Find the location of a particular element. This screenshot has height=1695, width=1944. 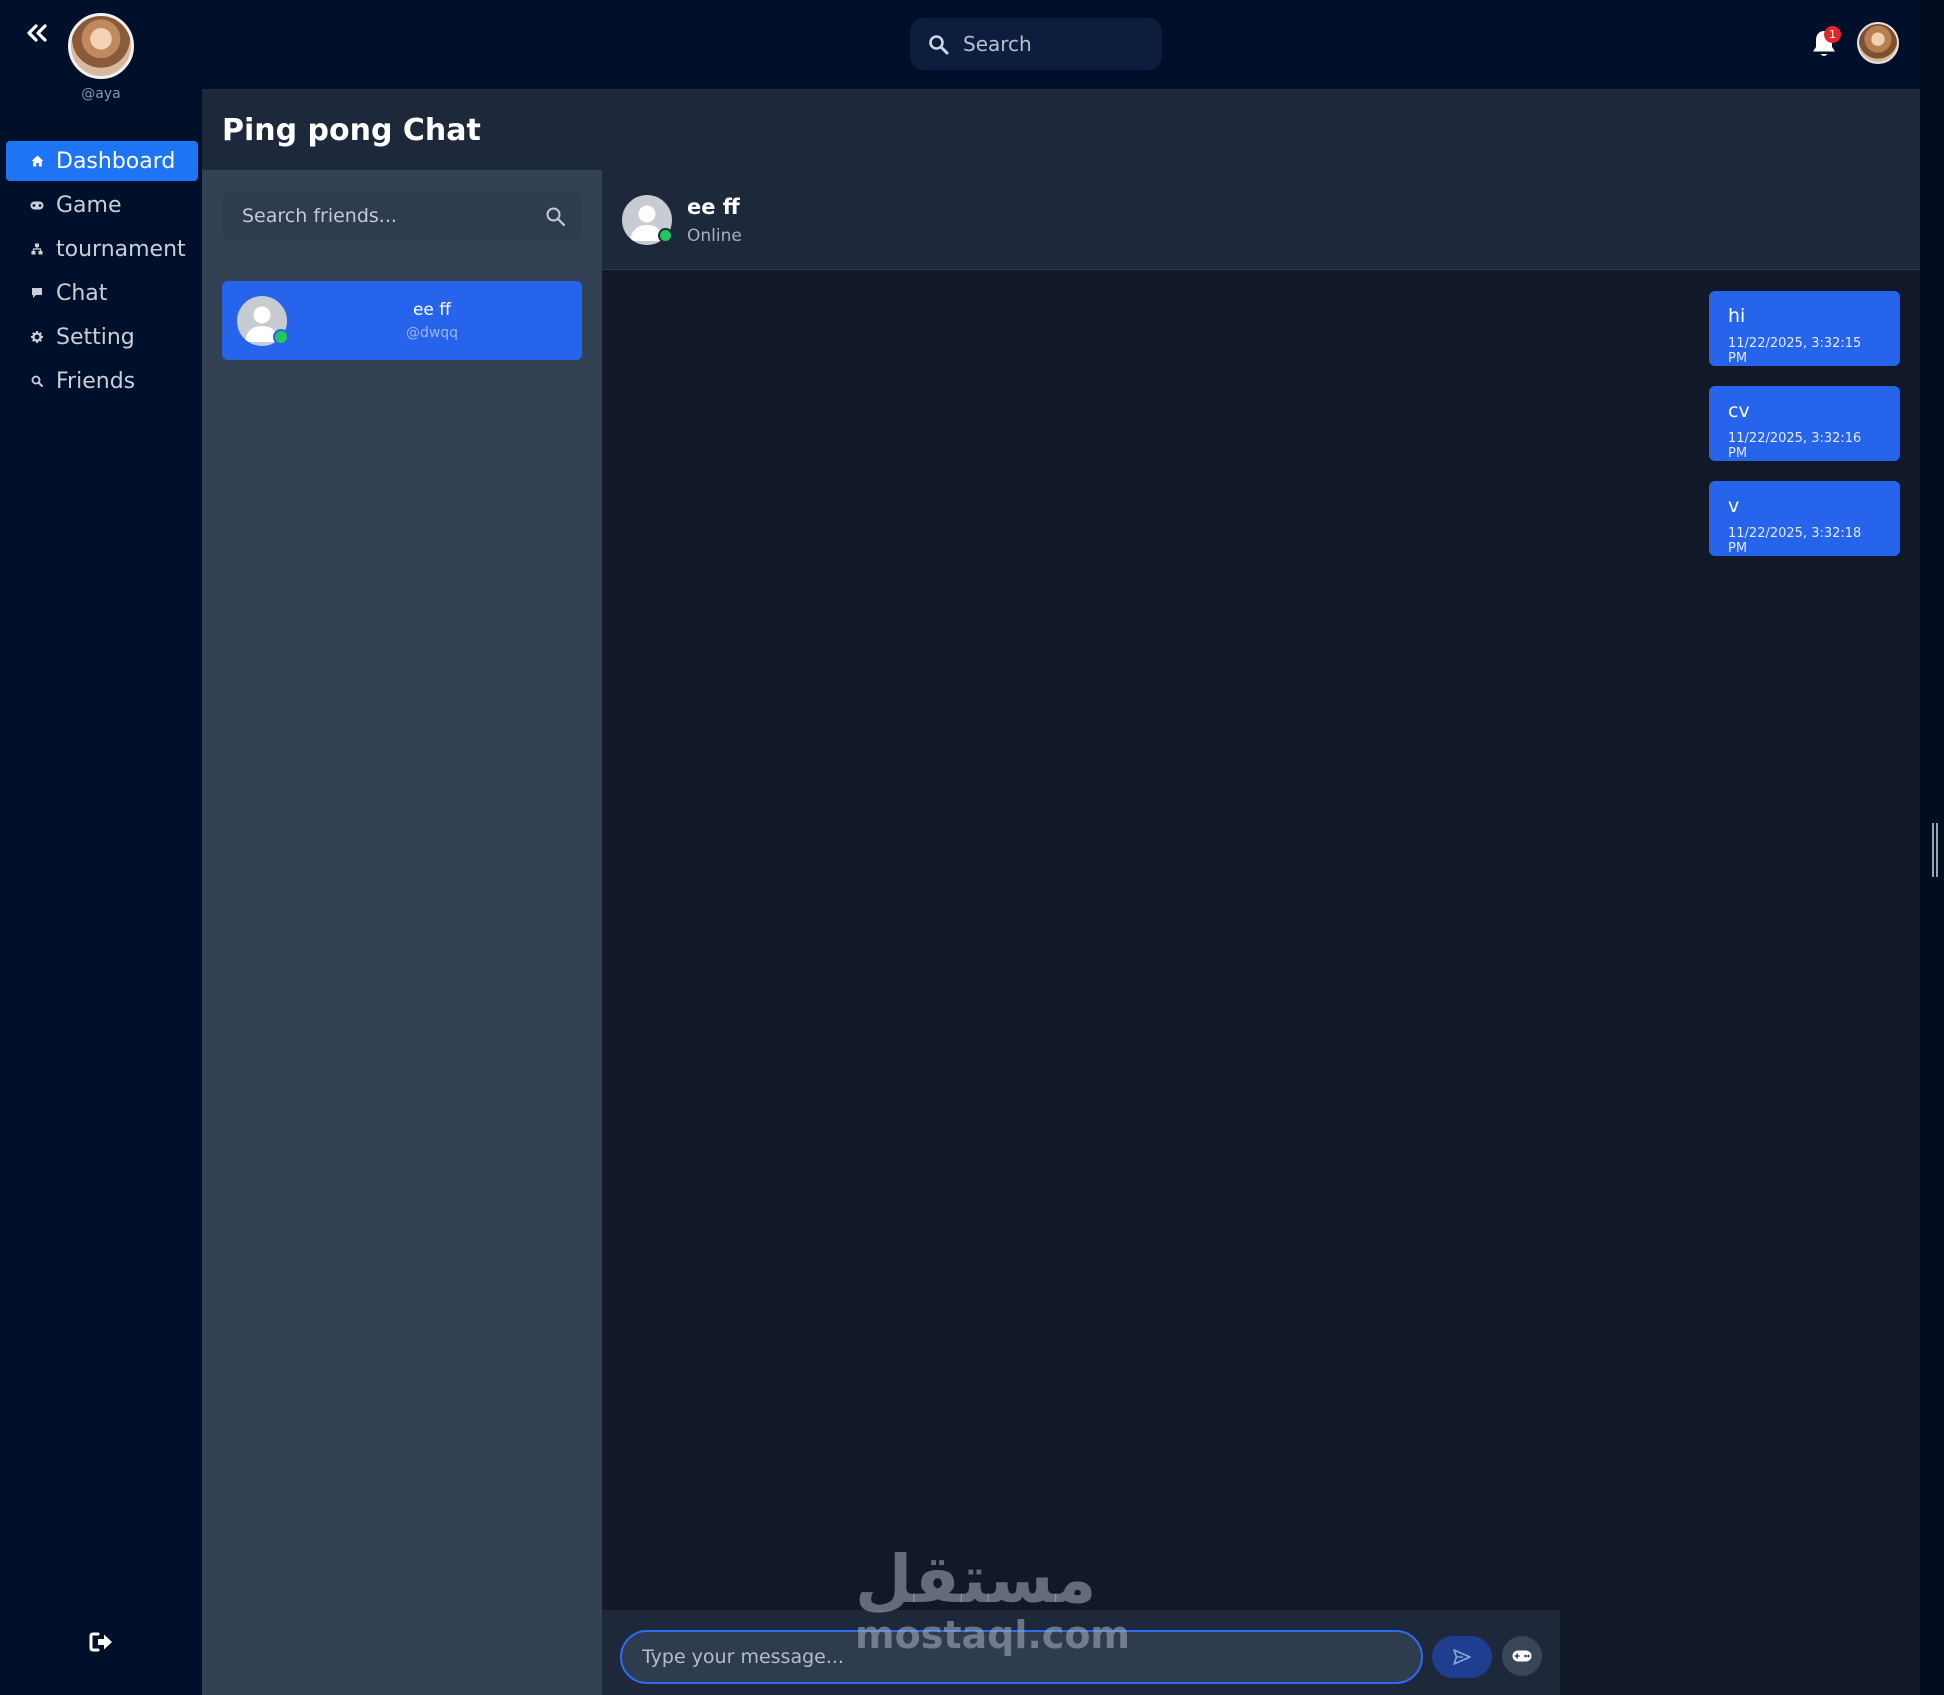

sidebar-item-label: tournament is located at coordinates (121, 249).